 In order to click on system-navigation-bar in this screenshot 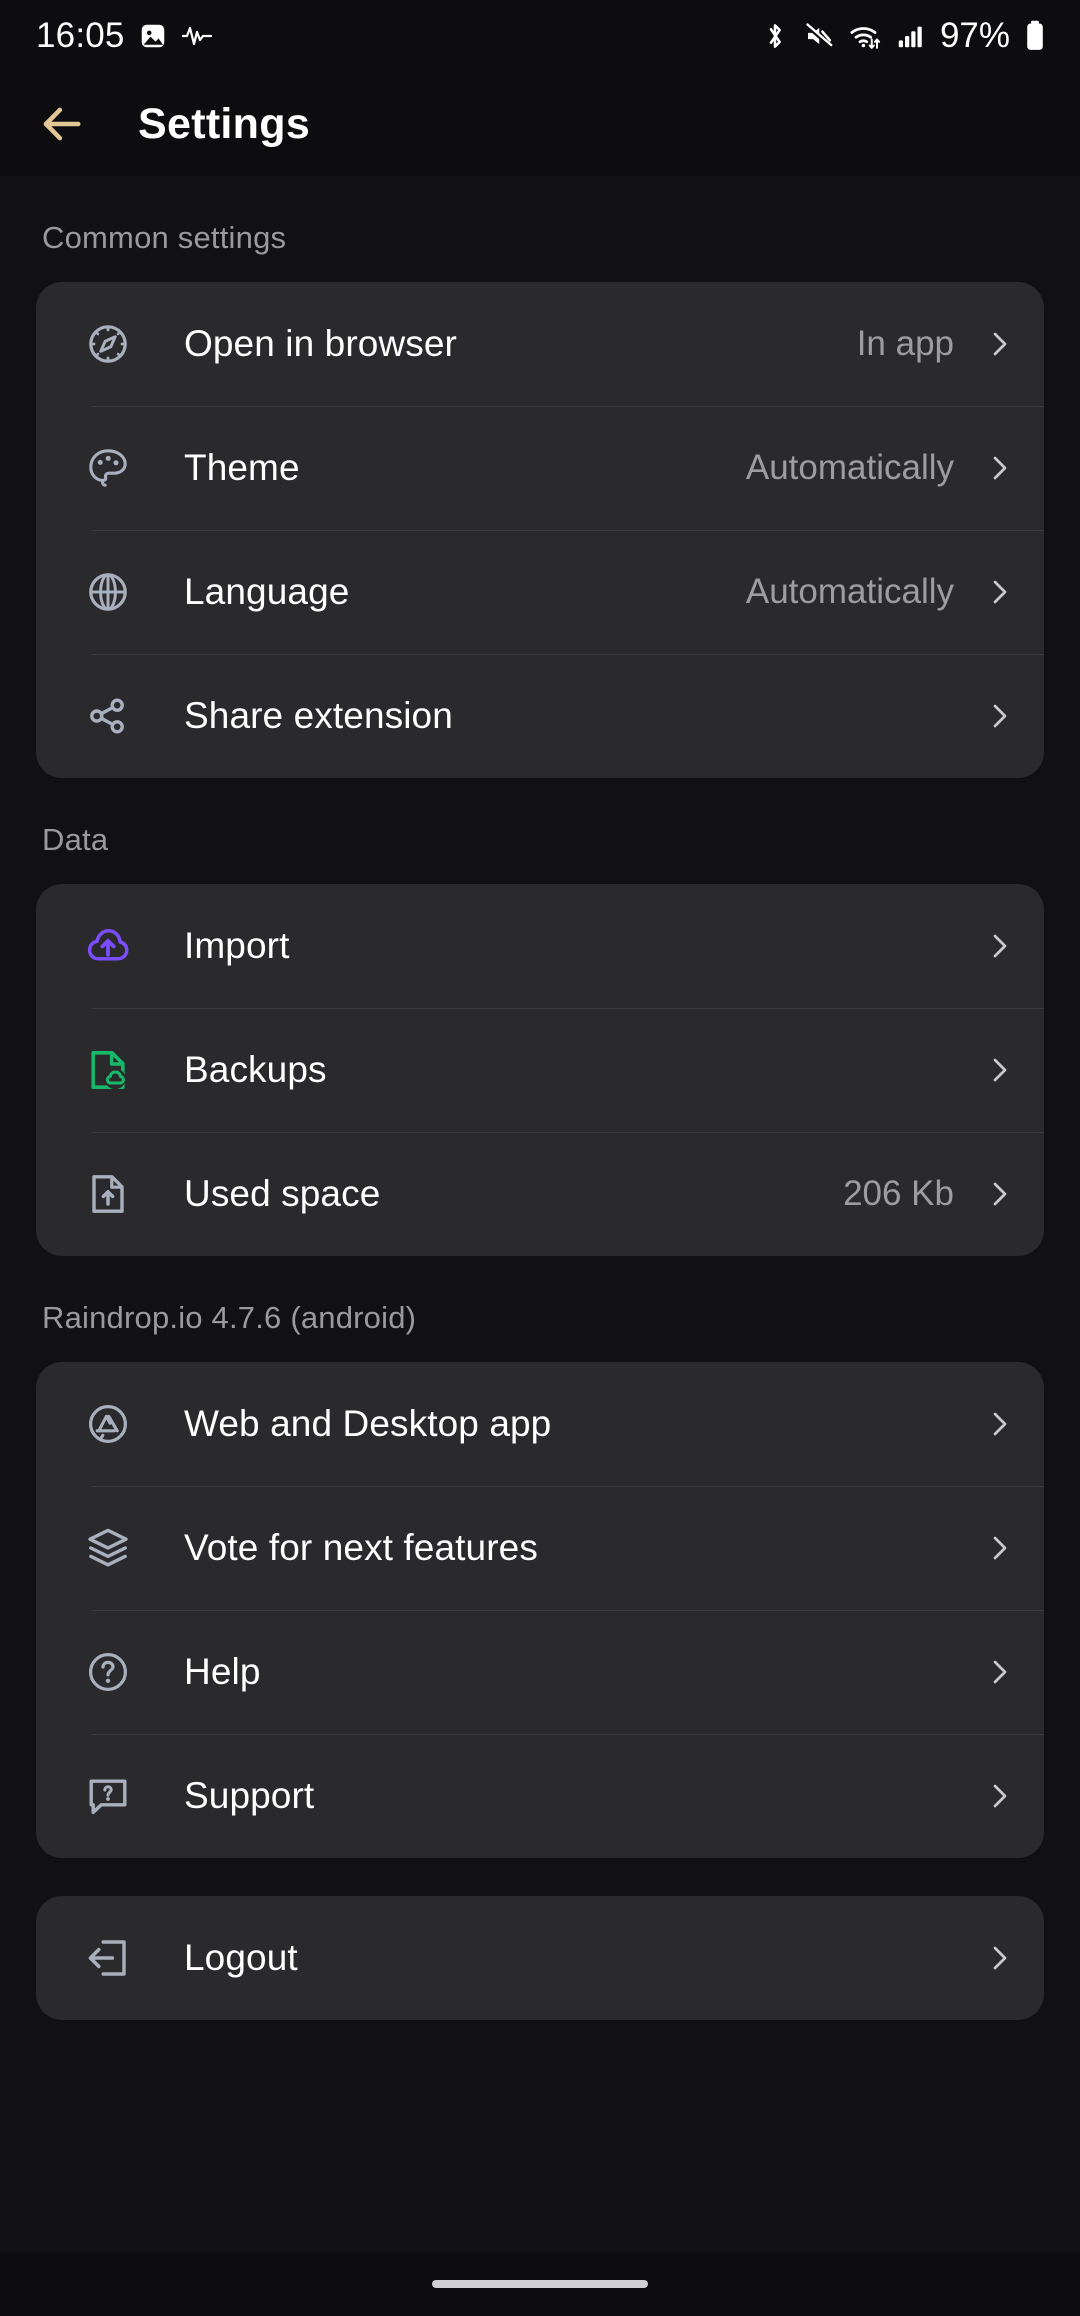, I will do `click(540, 2284)`.